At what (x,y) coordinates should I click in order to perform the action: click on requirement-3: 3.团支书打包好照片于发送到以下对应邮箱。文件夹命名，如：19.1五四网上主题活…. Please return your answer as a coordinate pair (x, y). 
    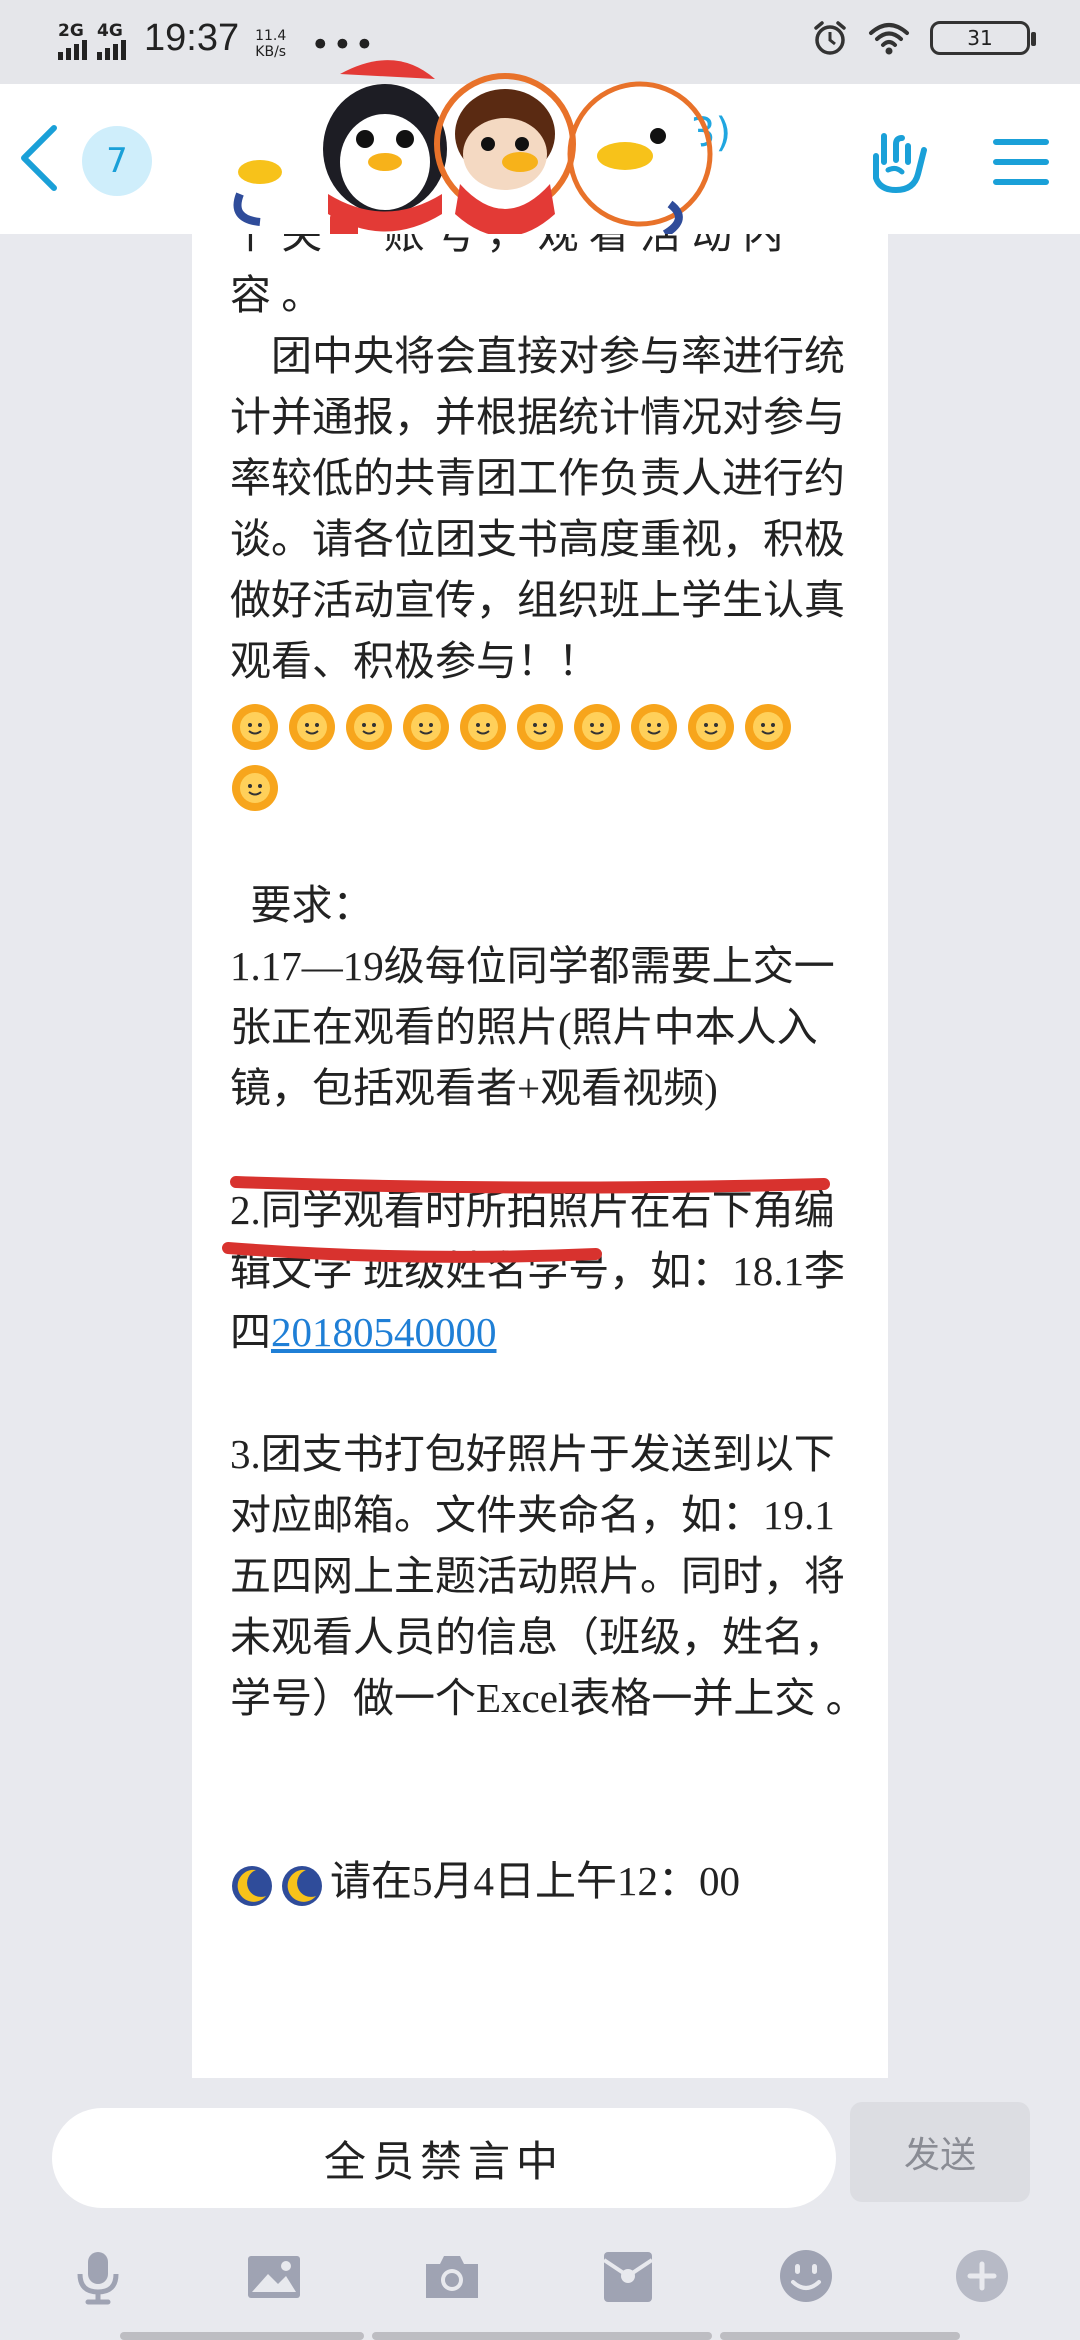
    Looking at the image, I should click on (548, 1576).